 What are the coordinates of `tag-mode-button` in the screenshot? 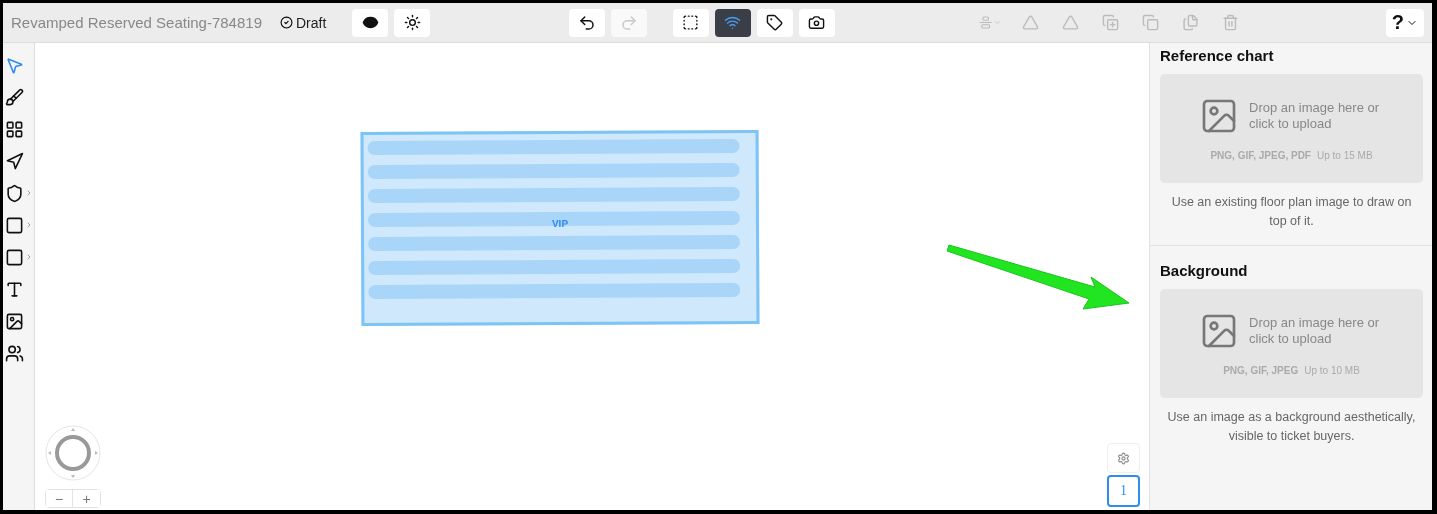 It's located at (774, 22).